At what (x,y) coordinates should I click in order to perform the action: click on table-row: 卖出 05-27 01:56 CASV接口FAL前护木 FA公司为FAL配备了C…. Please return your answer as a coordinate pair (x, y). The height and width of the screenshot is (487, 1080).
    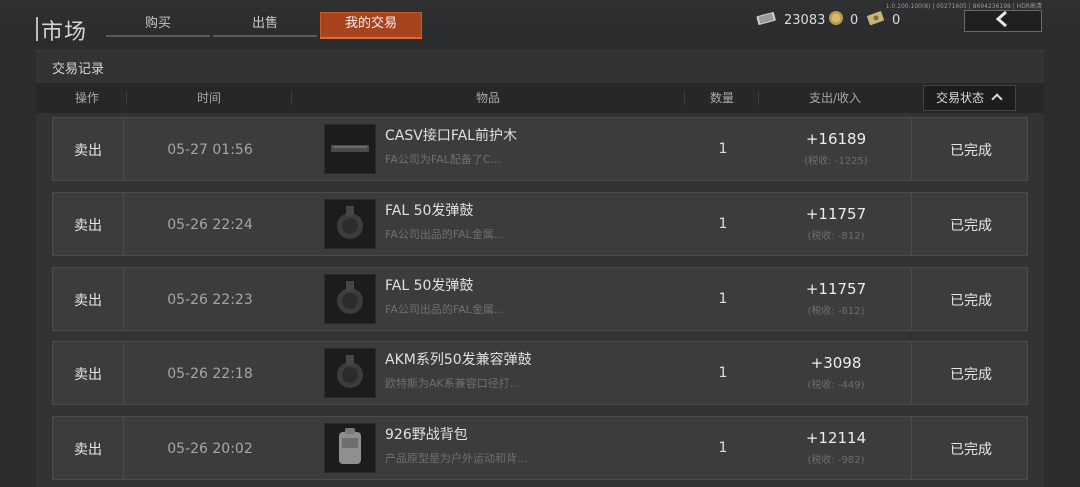
    Looking at the image, I should click on (540, 149).